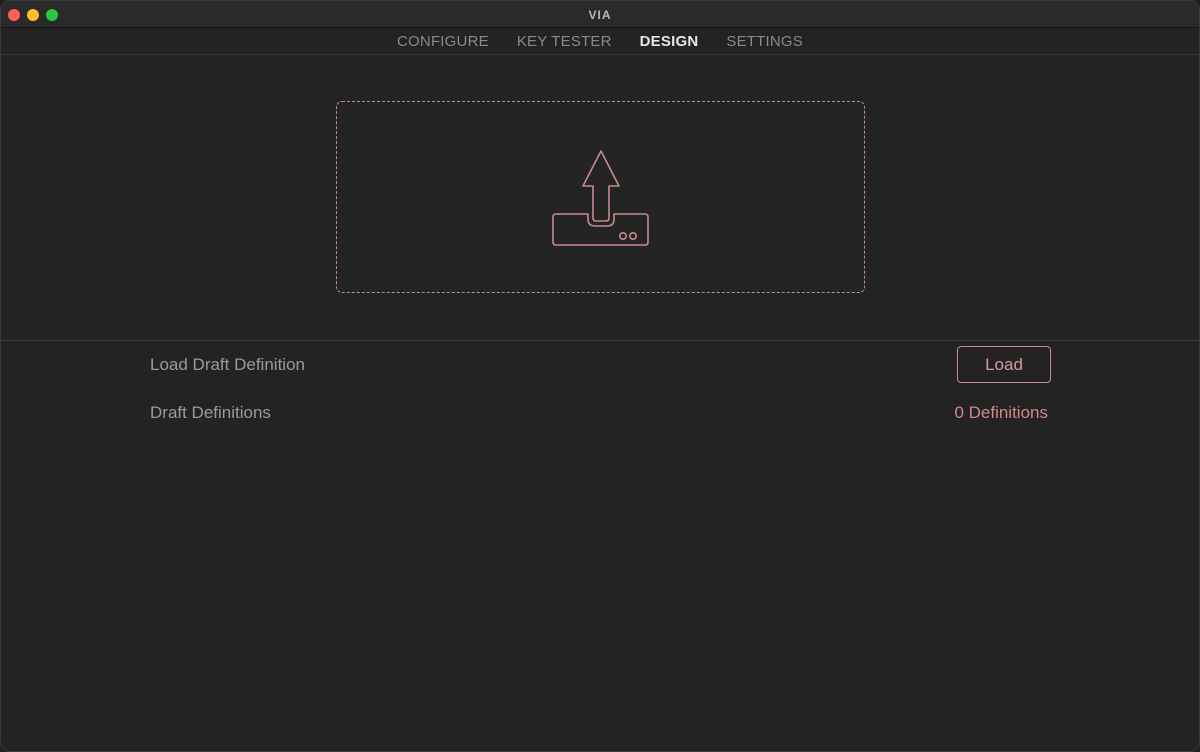 This screenshot has width=1200, height=752. What do you see at coordinates (600, 340) in the screenshot?
I see `section-divider` at bounding box center [600, 340].